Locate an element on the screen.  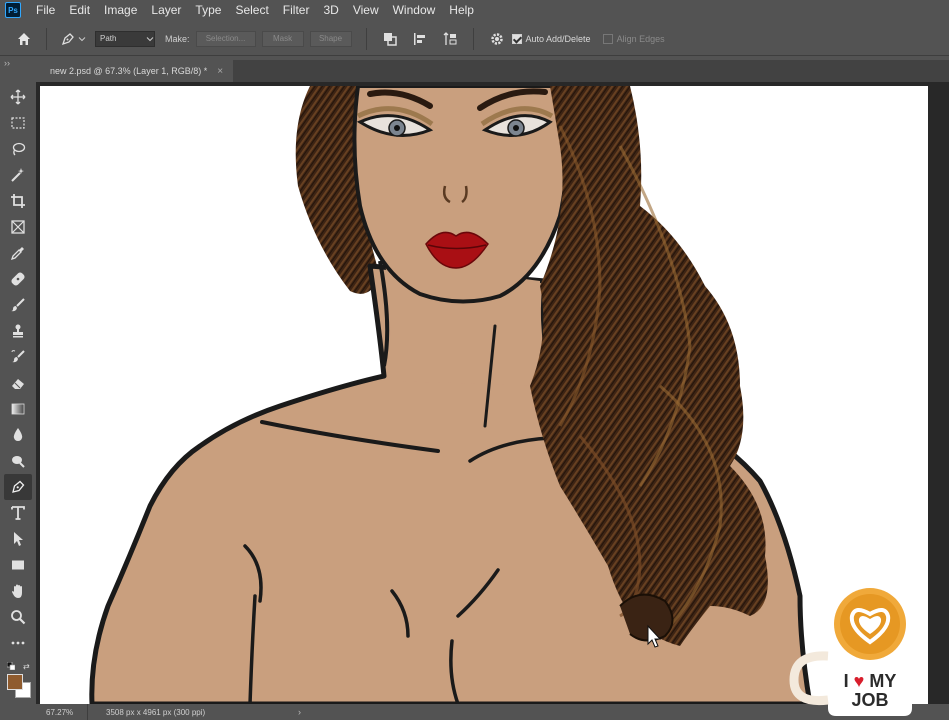
settings-button is located at coordinates (497, 39).